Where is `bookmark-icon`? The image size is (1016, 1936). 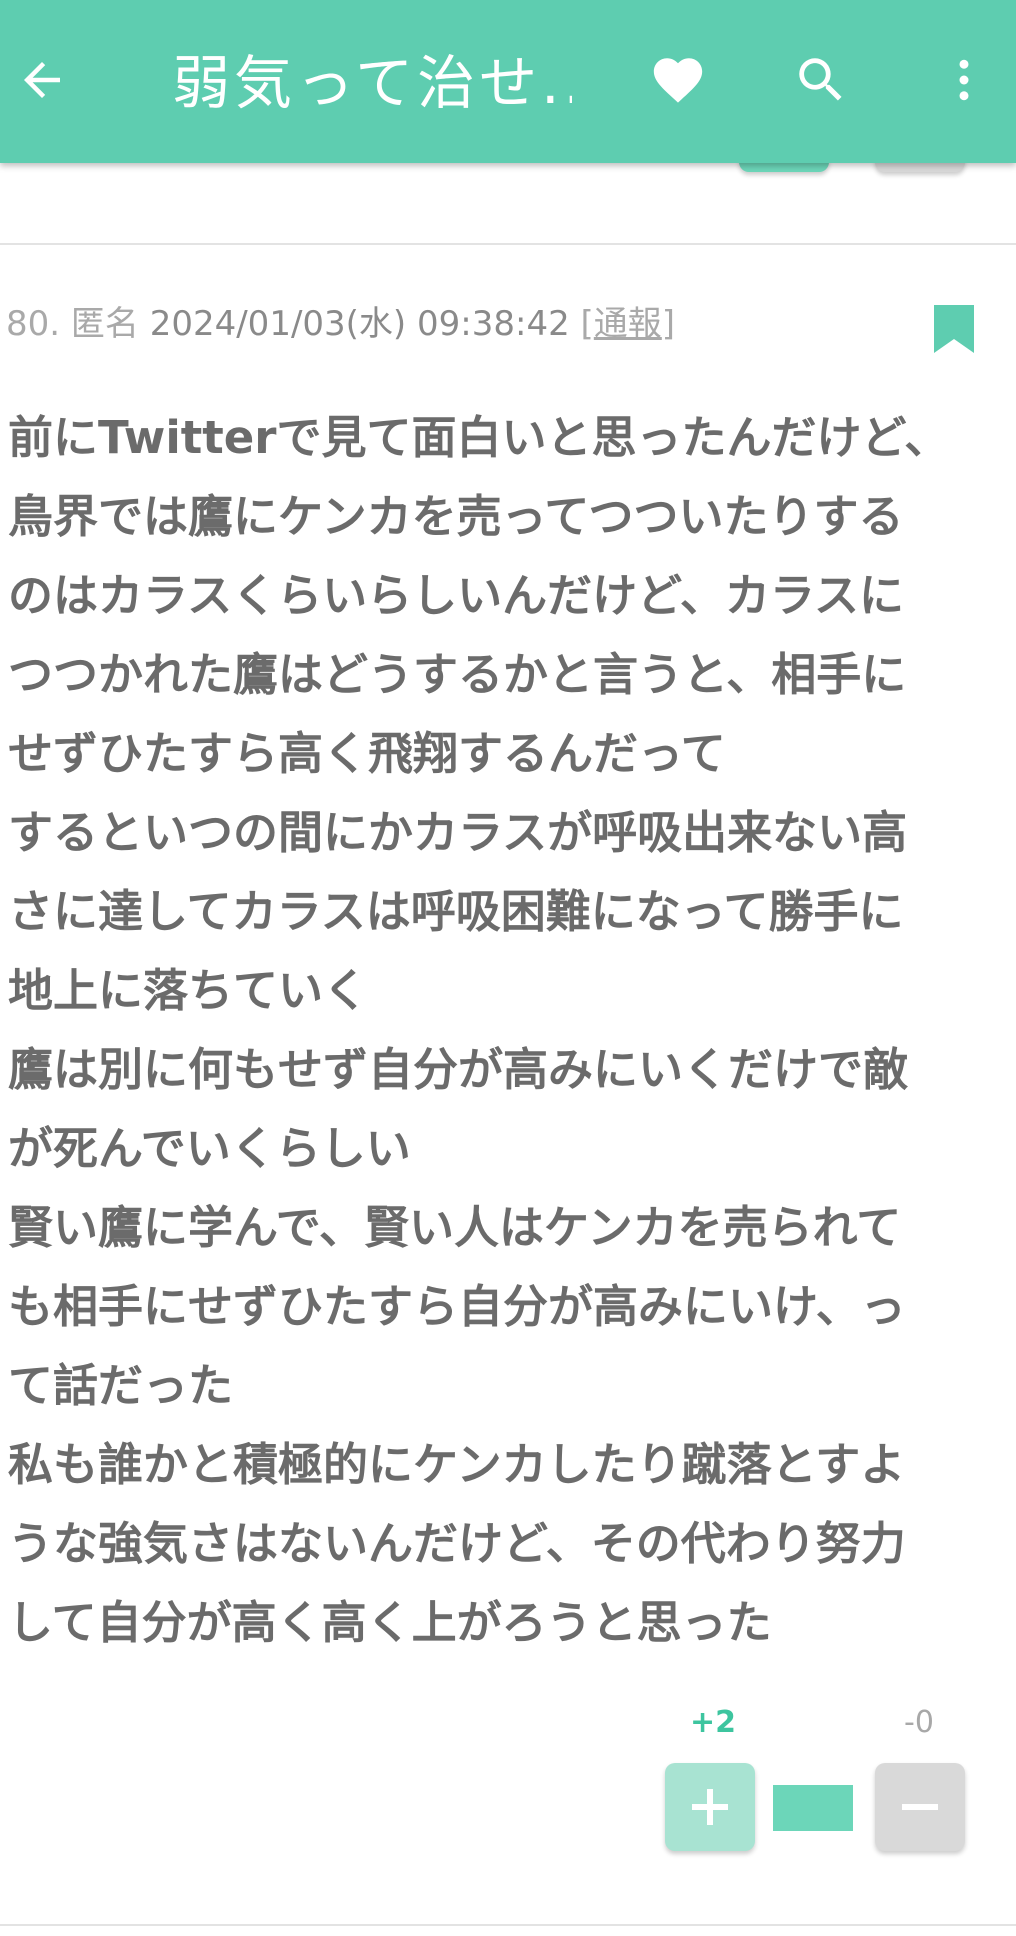
bookmark-icon is located at coordinates (954, 329).